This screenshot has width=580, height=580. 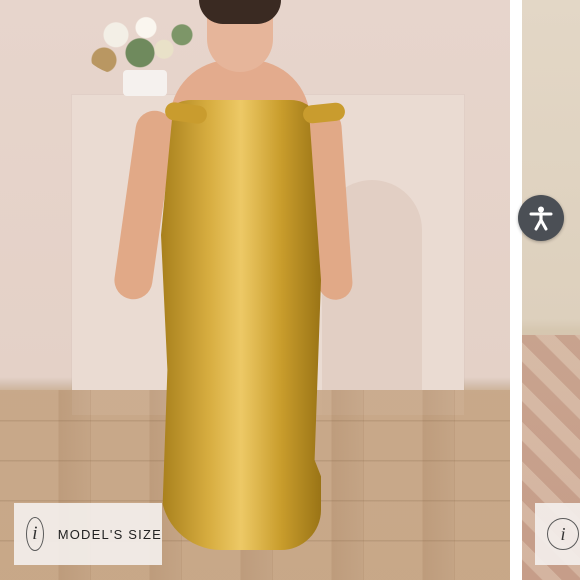 I want to click on models-size-button: i MODEL'S SIZE, so click(x=88, y=534).